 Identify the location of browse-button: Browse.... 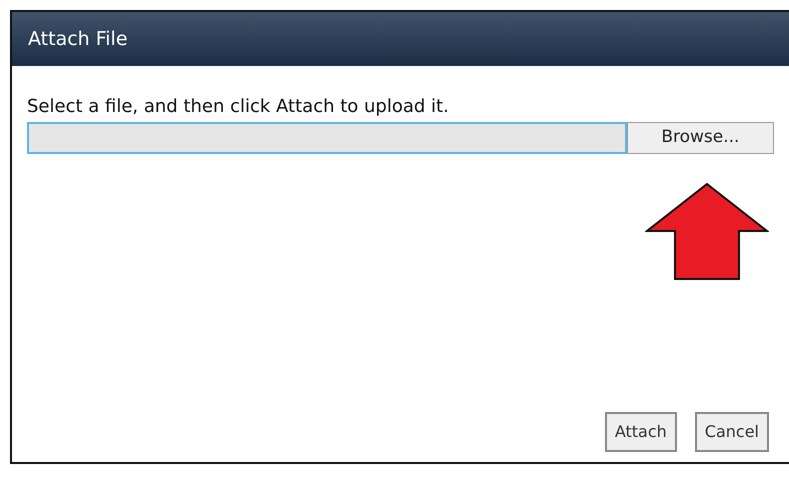
(700, 138).